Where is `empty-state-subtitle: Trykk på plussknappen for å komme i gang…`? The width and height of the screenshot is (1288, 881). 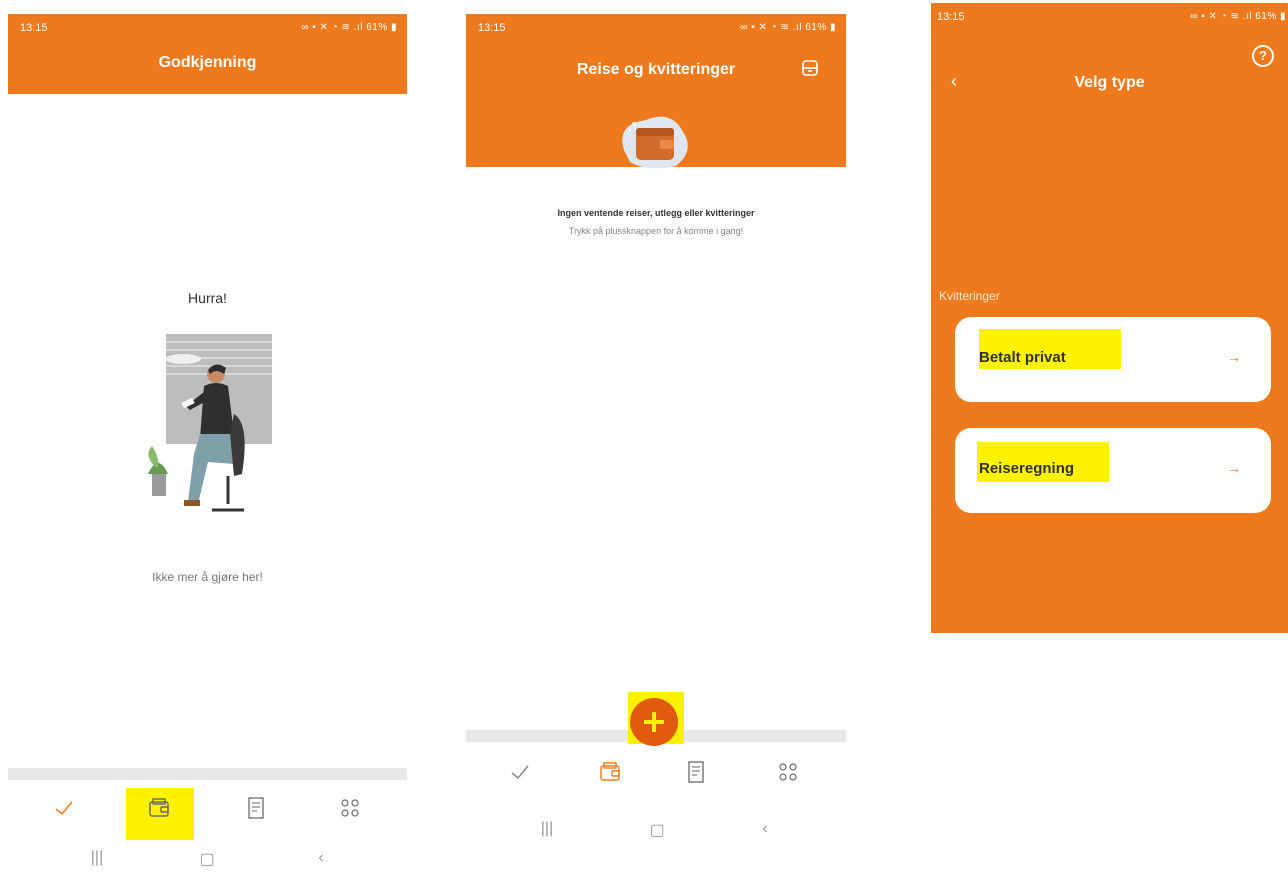 empty-state-subtitle: Trykk på plussknappen for å komme i gang… is located at coordinates (656, 231).